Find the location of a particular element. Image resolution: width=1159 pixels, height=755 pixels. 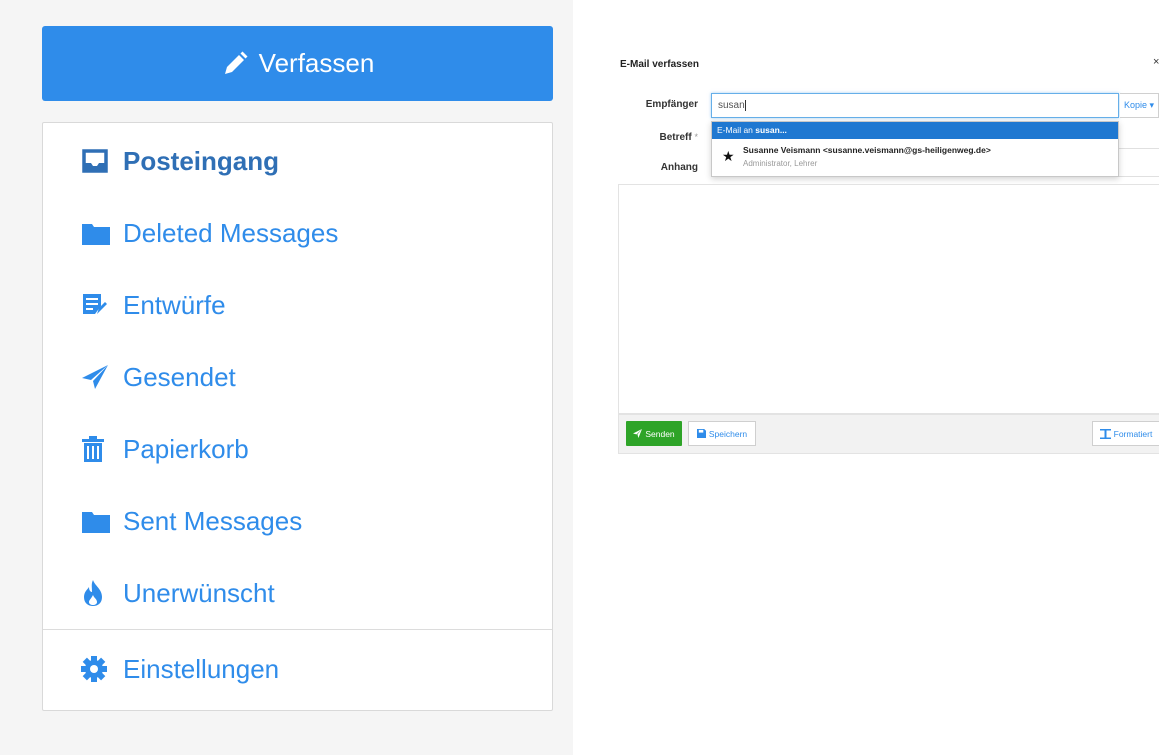

compose-button: Verfassen is located at coordinates (297, 63).